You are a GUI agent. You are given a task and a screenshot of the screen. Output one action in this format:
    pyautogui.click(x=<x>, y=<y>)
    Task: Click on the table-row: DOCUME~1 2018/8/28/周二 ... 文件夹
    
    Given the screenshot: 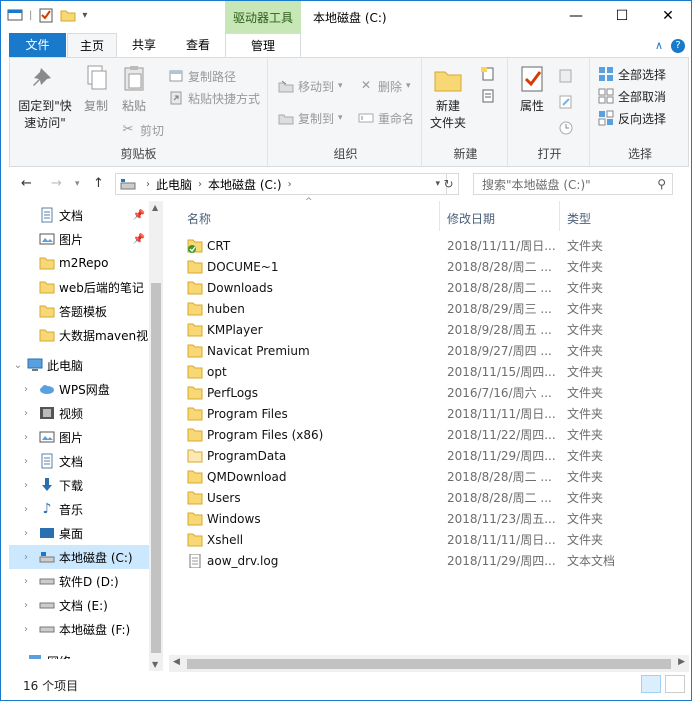 What is the action you would take?
    pyautogui.click(x=399, y=266)
    